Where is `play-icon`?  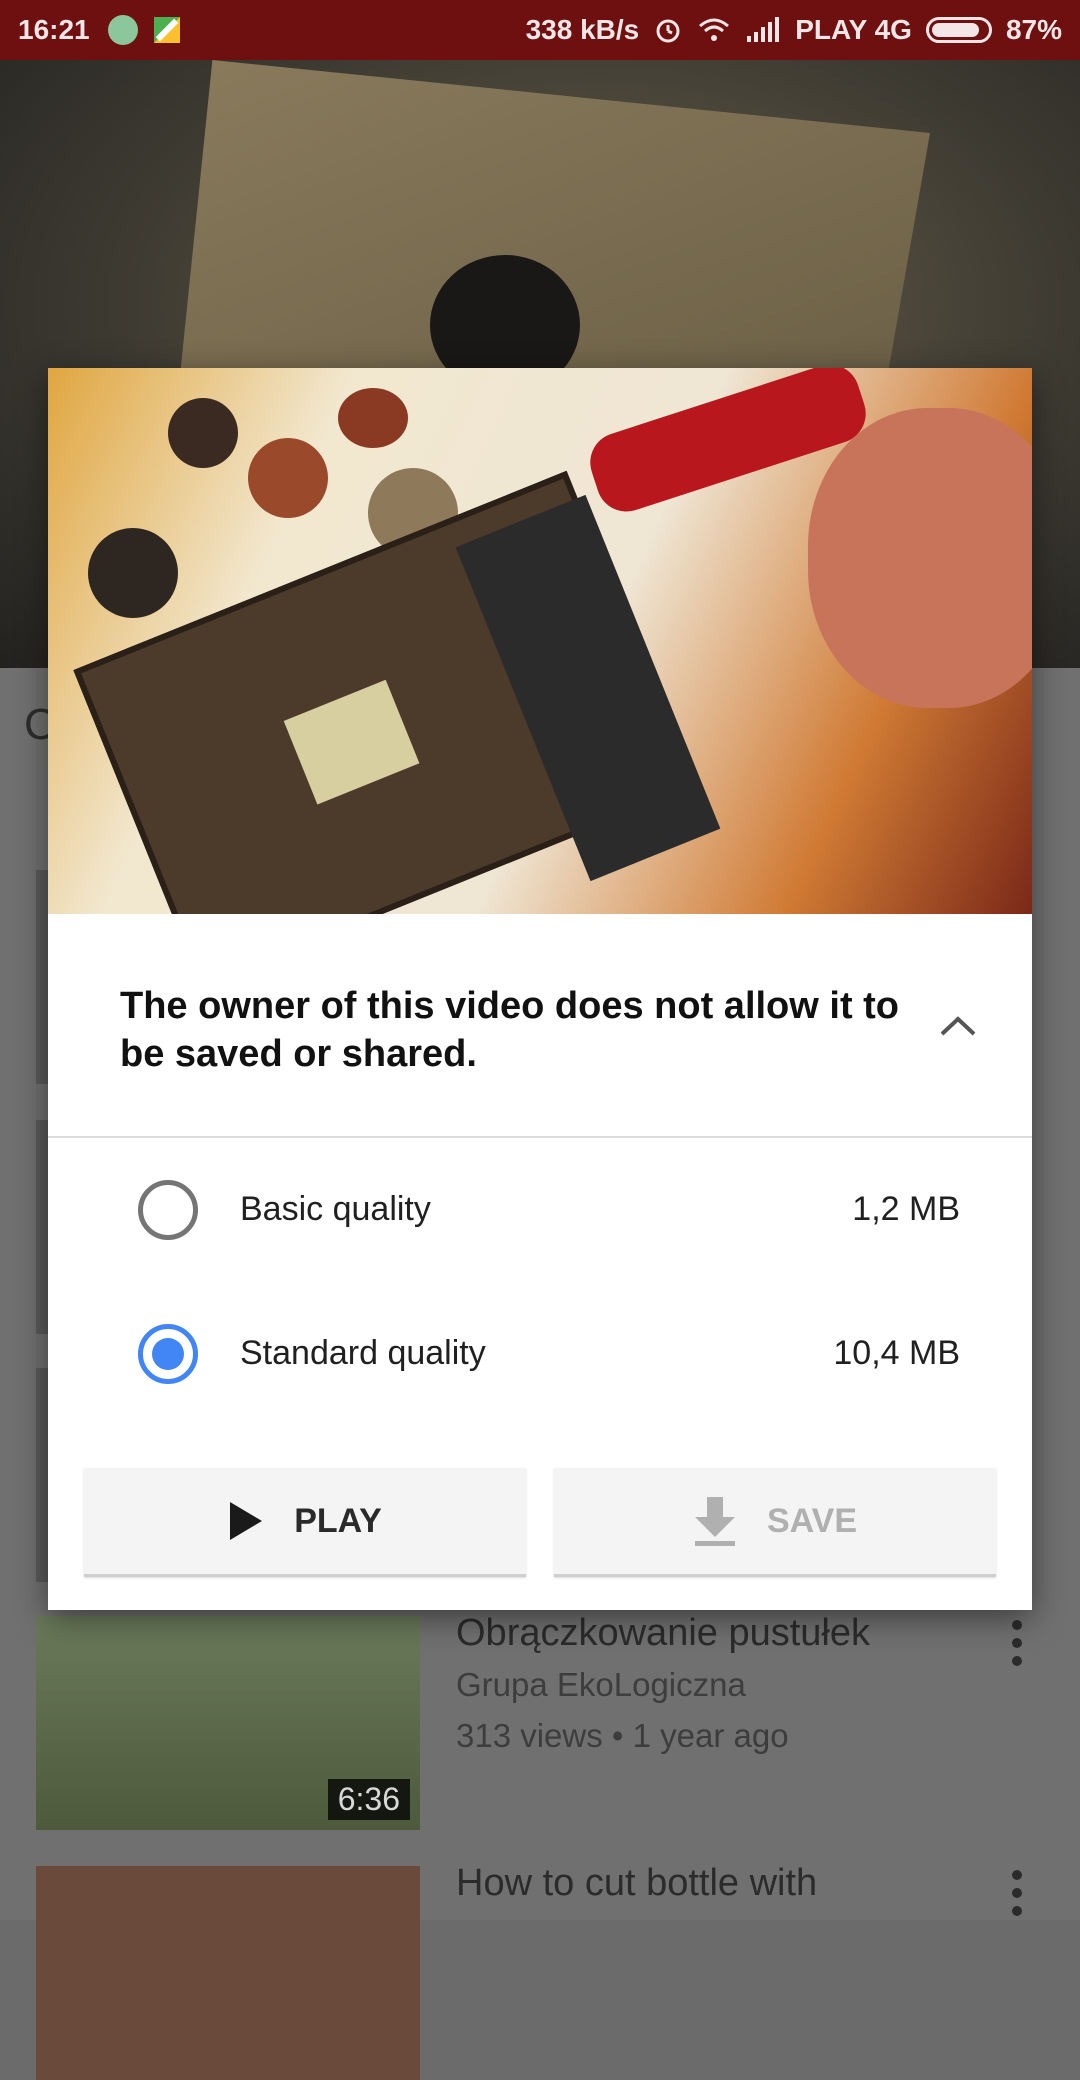 play-icon is located at coordinates (246, 1521).